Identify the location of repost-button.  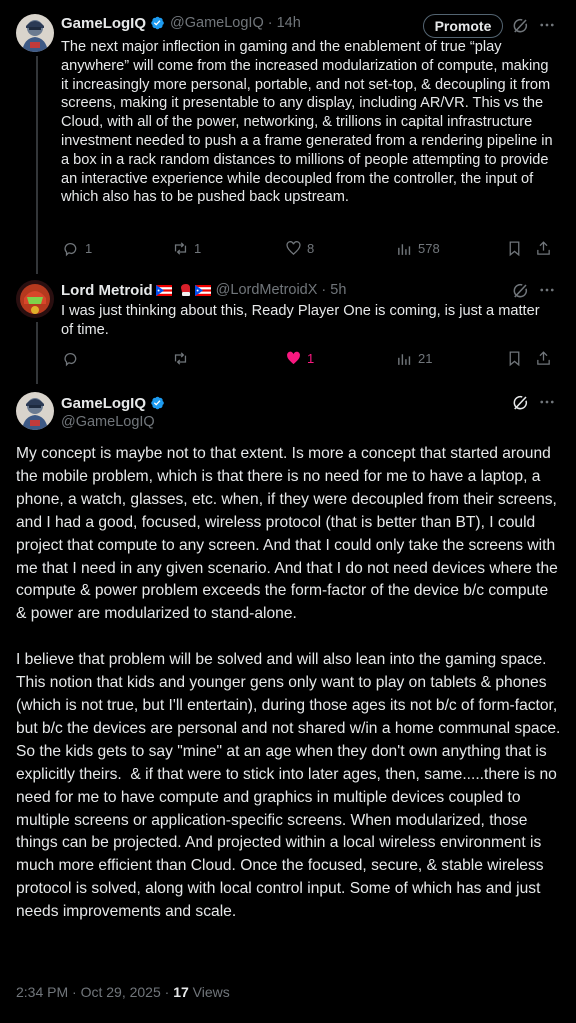
(180, 358).